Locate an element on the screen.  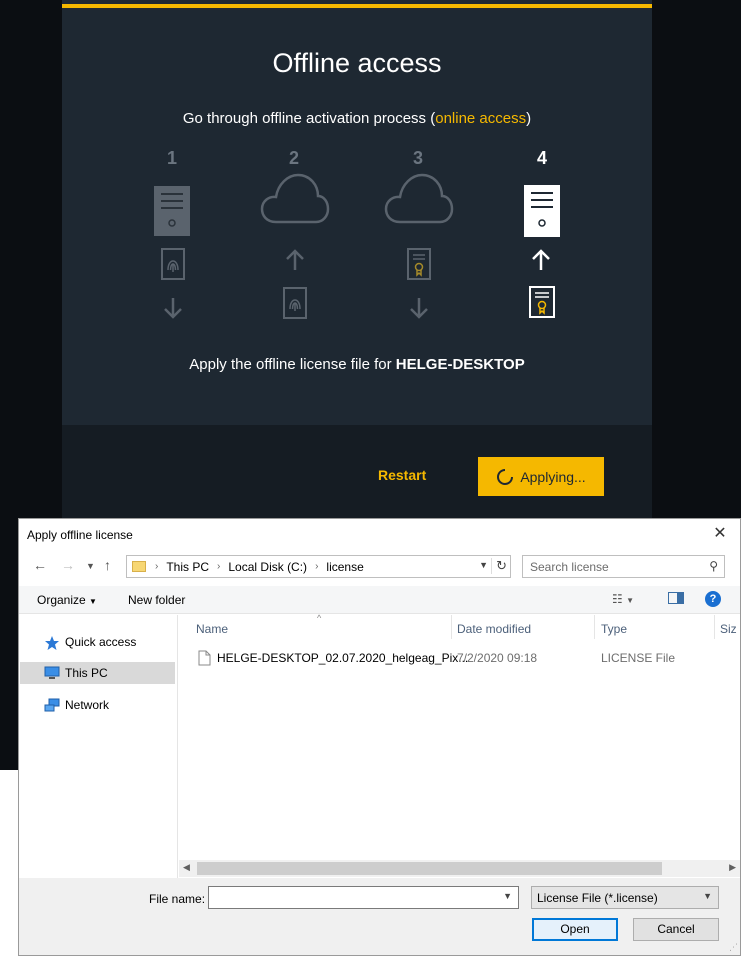
preview-pane-icon is located at coordinates (676, 598).